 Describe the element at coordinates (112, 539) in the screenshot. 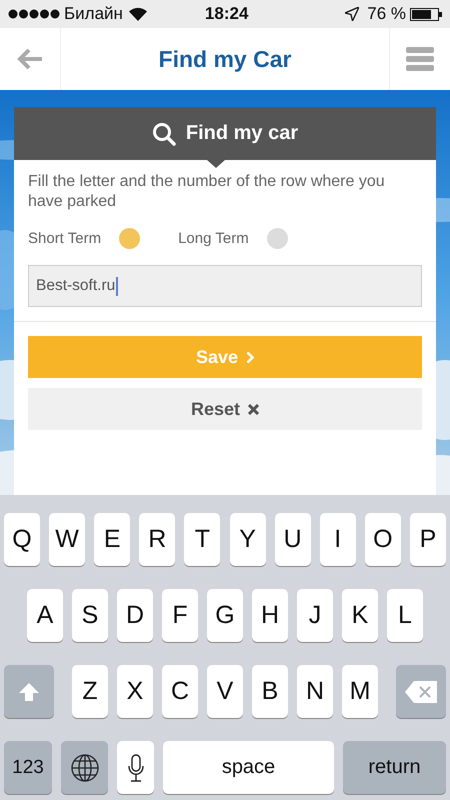

I see `key: E` at that location.